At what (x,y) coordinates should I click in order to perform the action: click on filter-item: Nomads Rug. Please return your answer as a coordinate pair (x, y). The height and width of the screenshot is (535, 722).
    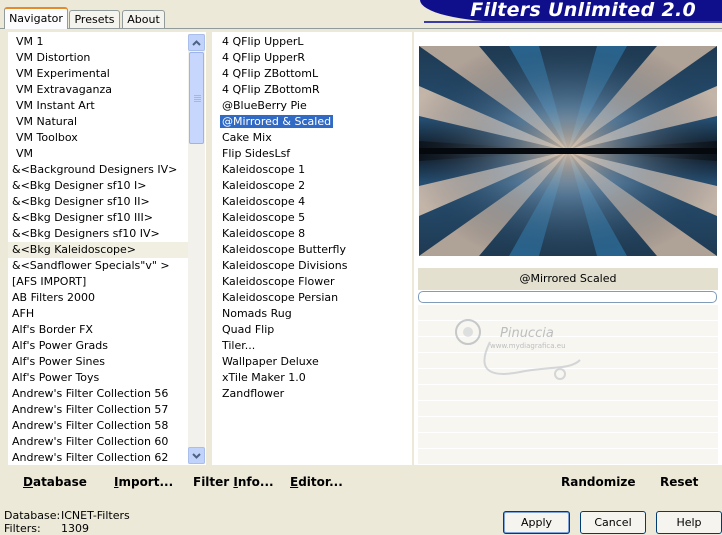
    Looking at the image, I should click on (257, 314).